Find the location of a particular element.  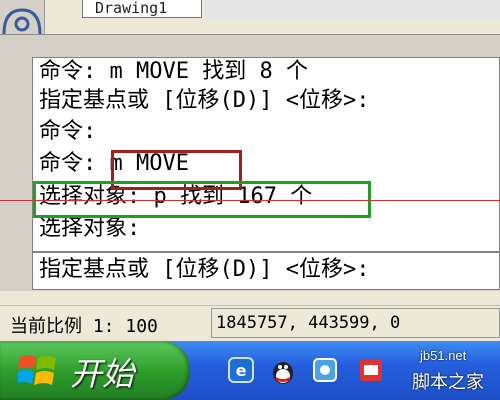

tab-strip-background is located at coordinates (352, 10).